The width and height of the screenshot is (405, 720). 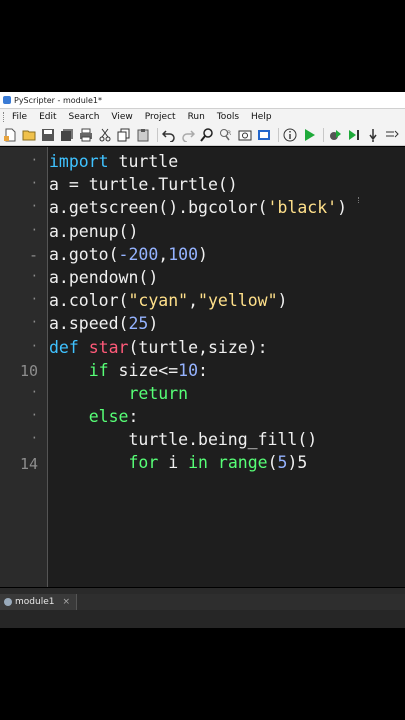 What do you see at coordinates (169, 135) in the screenshot?
I see `undo-icon` at bounding box center [169, 135].